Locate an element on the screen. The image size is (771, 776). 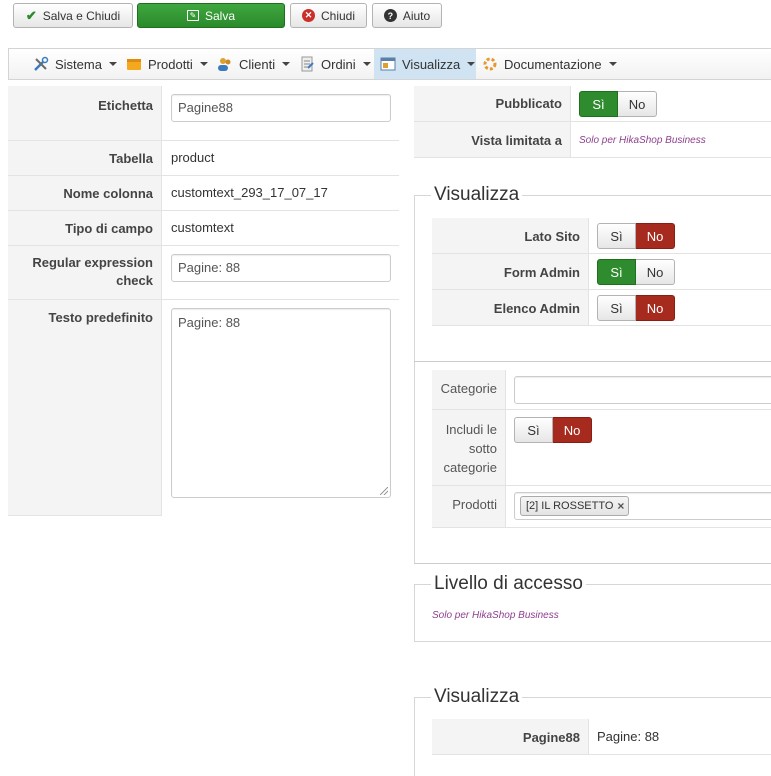
table-label: Tabella is located at coordinates (85, 158).